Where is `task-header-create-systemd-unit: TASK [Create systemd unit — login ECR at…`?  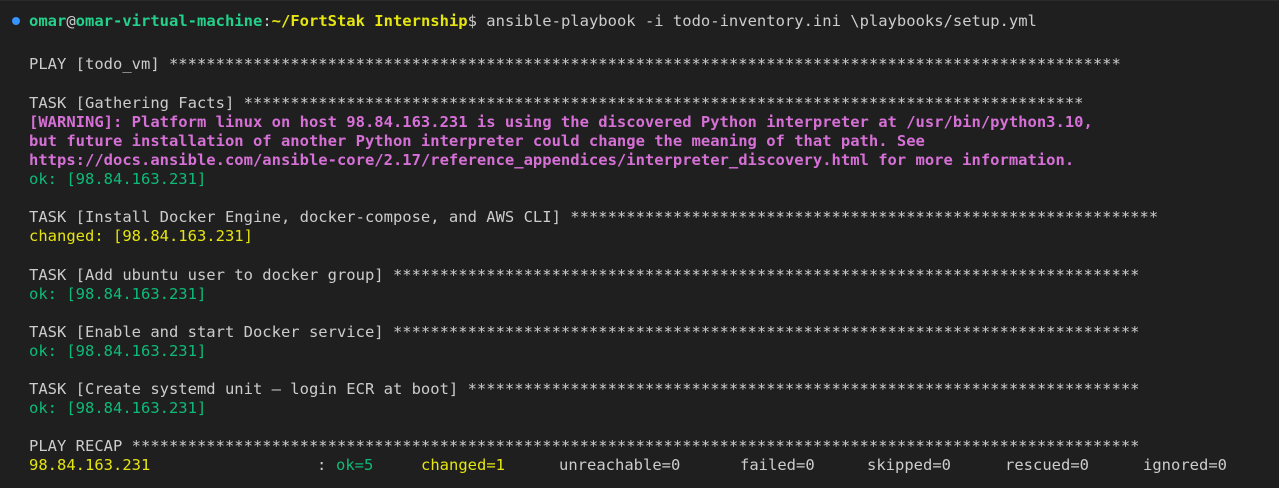
task-header-create-systemd-unit: TASK [Create systemd unit — login ECR at… is located at coordinates (584, 389).